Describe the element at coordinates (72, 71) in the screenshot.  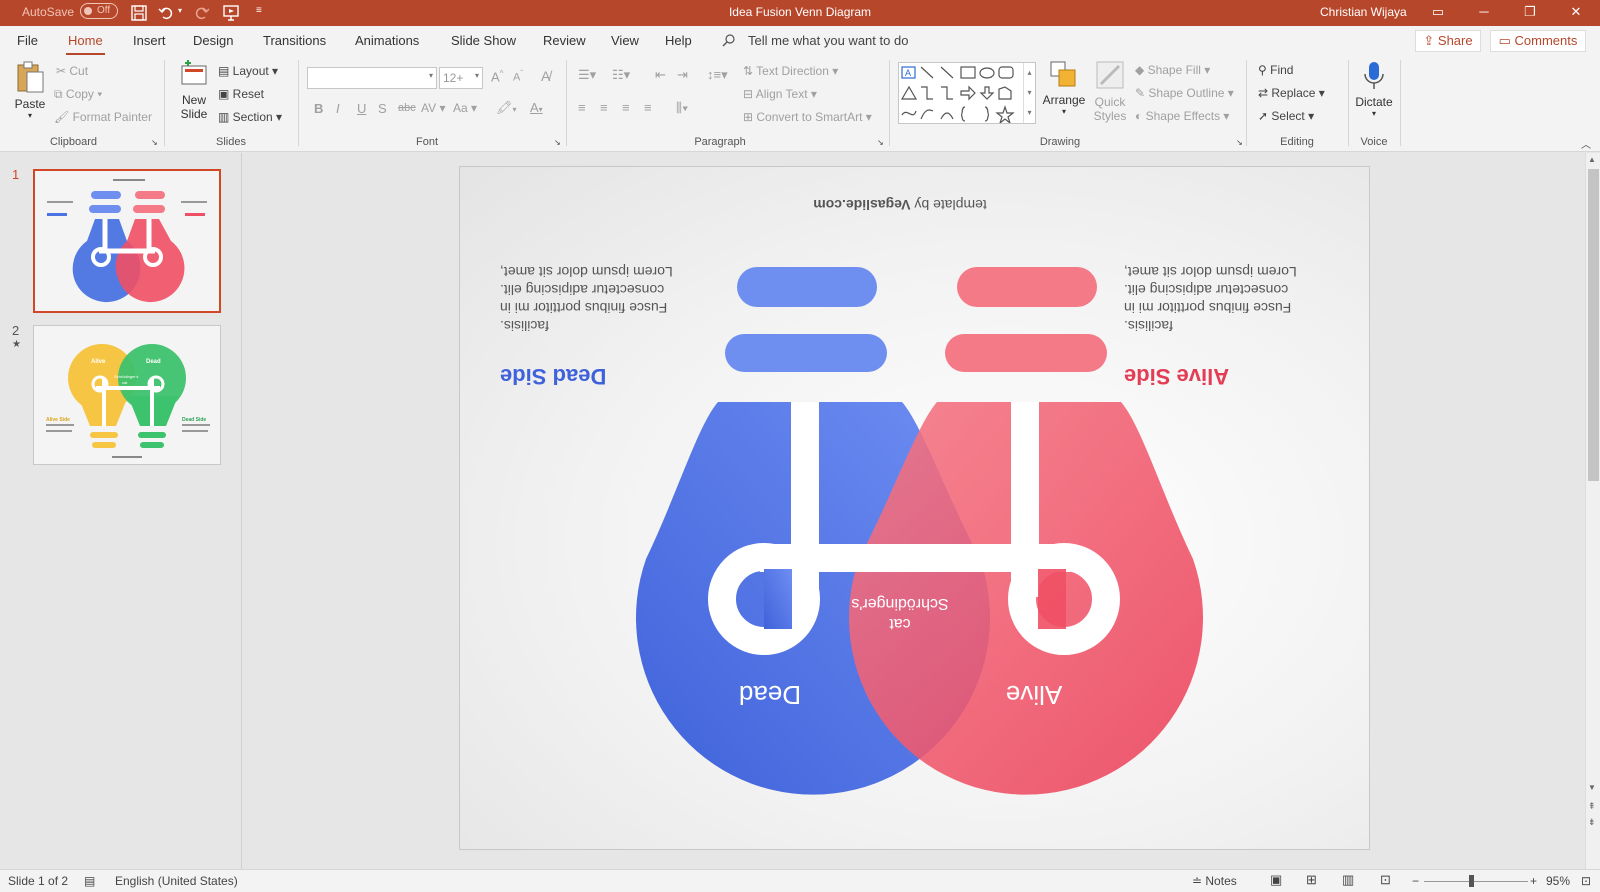
I see `cut-button: ✂ Cut` at that location.